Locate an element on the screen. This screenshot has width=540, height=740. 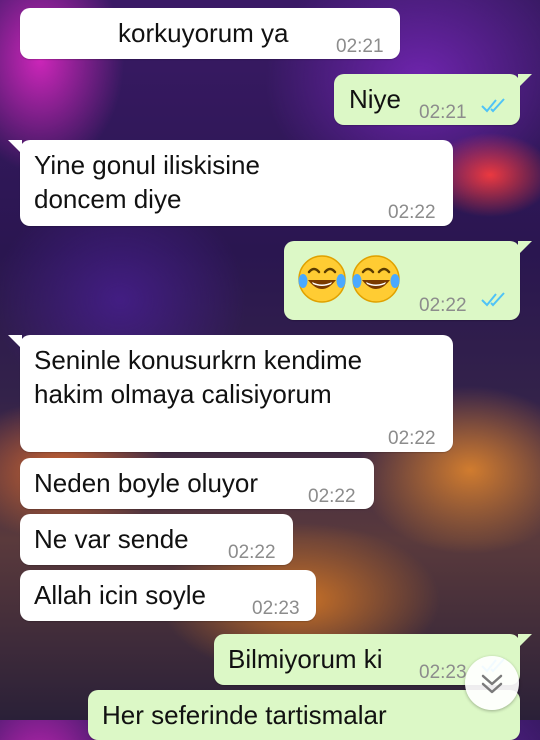
message-outgoing: Niye 02:21 is located at coordinates (433, 99).